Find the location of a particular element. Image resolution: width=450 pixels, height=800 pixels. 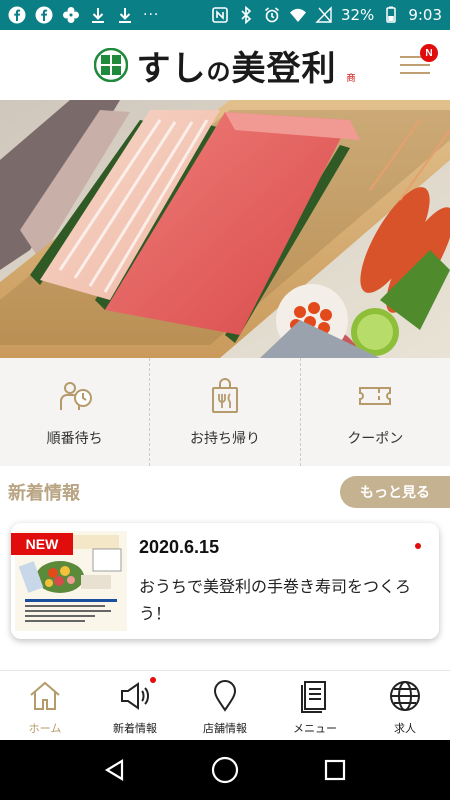

logo-text: すしの美登利 is located at coordinates (236, 65).